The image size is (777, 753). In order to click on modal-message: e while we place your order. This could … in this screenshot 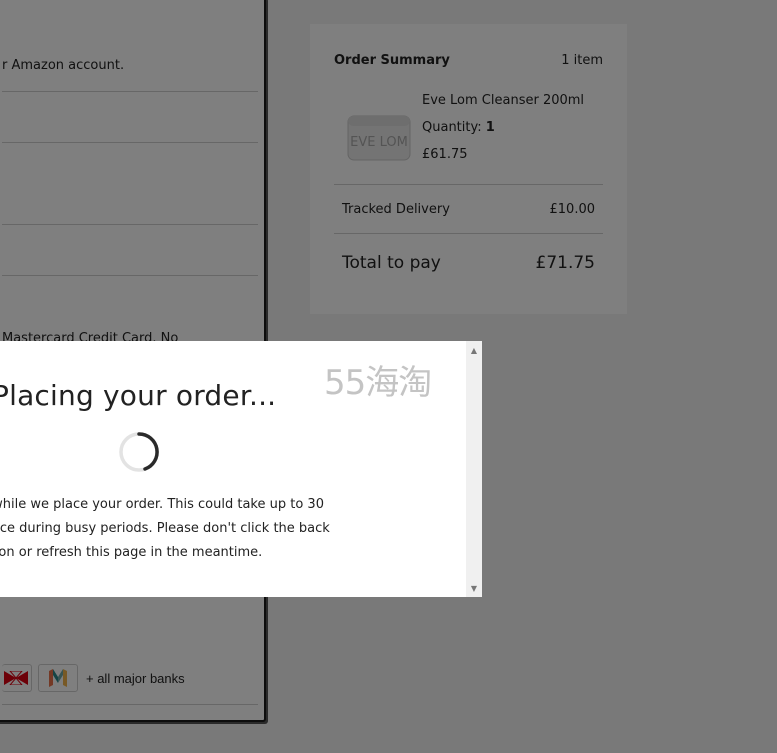, I will do `click(225, 529)`.